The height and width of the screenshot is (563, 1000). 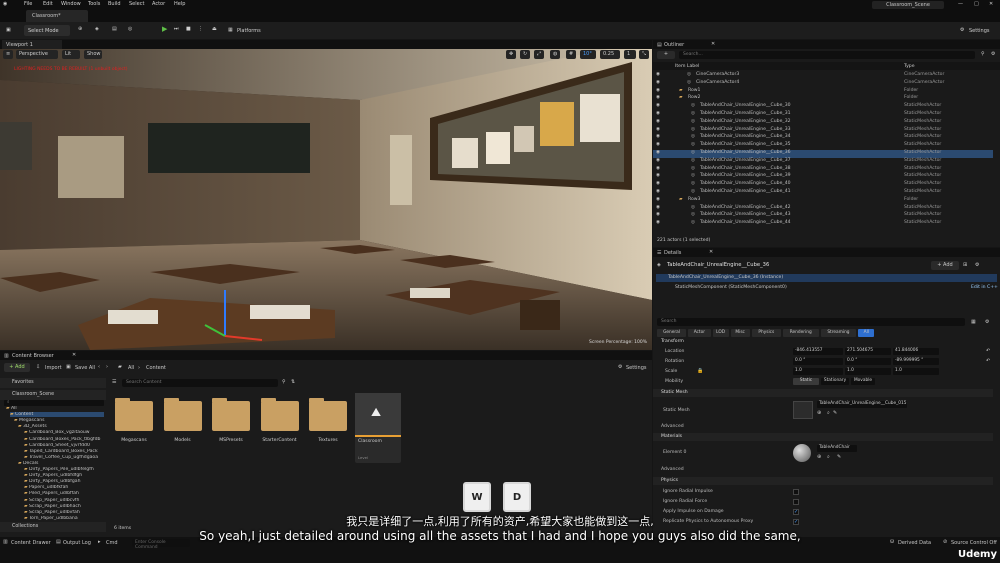 What do you see at coordinates (687, 66) in the screenshot?
I see `outliner-col-label: Item Label` at bounding box center [687, 66].